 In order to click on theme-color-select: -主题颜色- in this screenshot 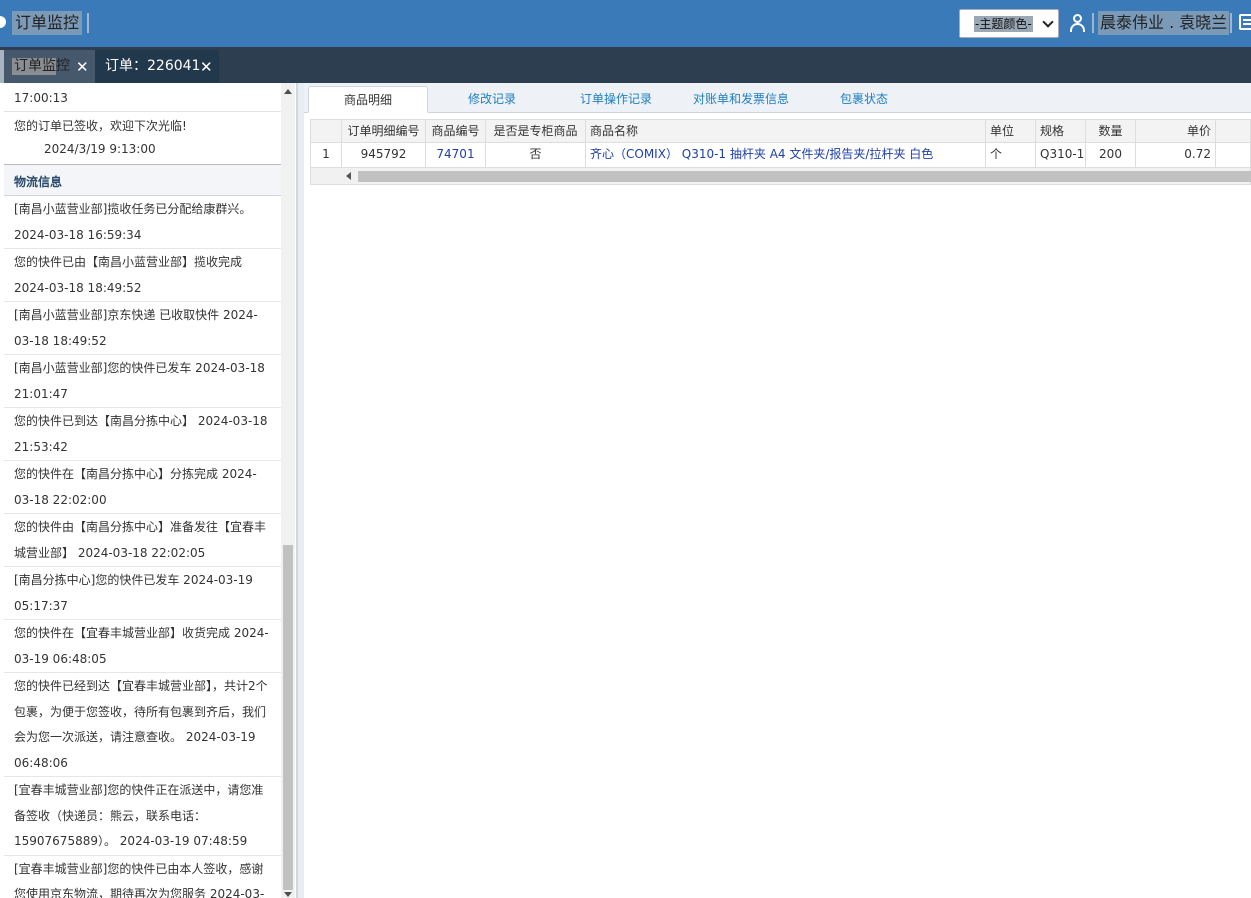, I will do `click(1009, 23)`.